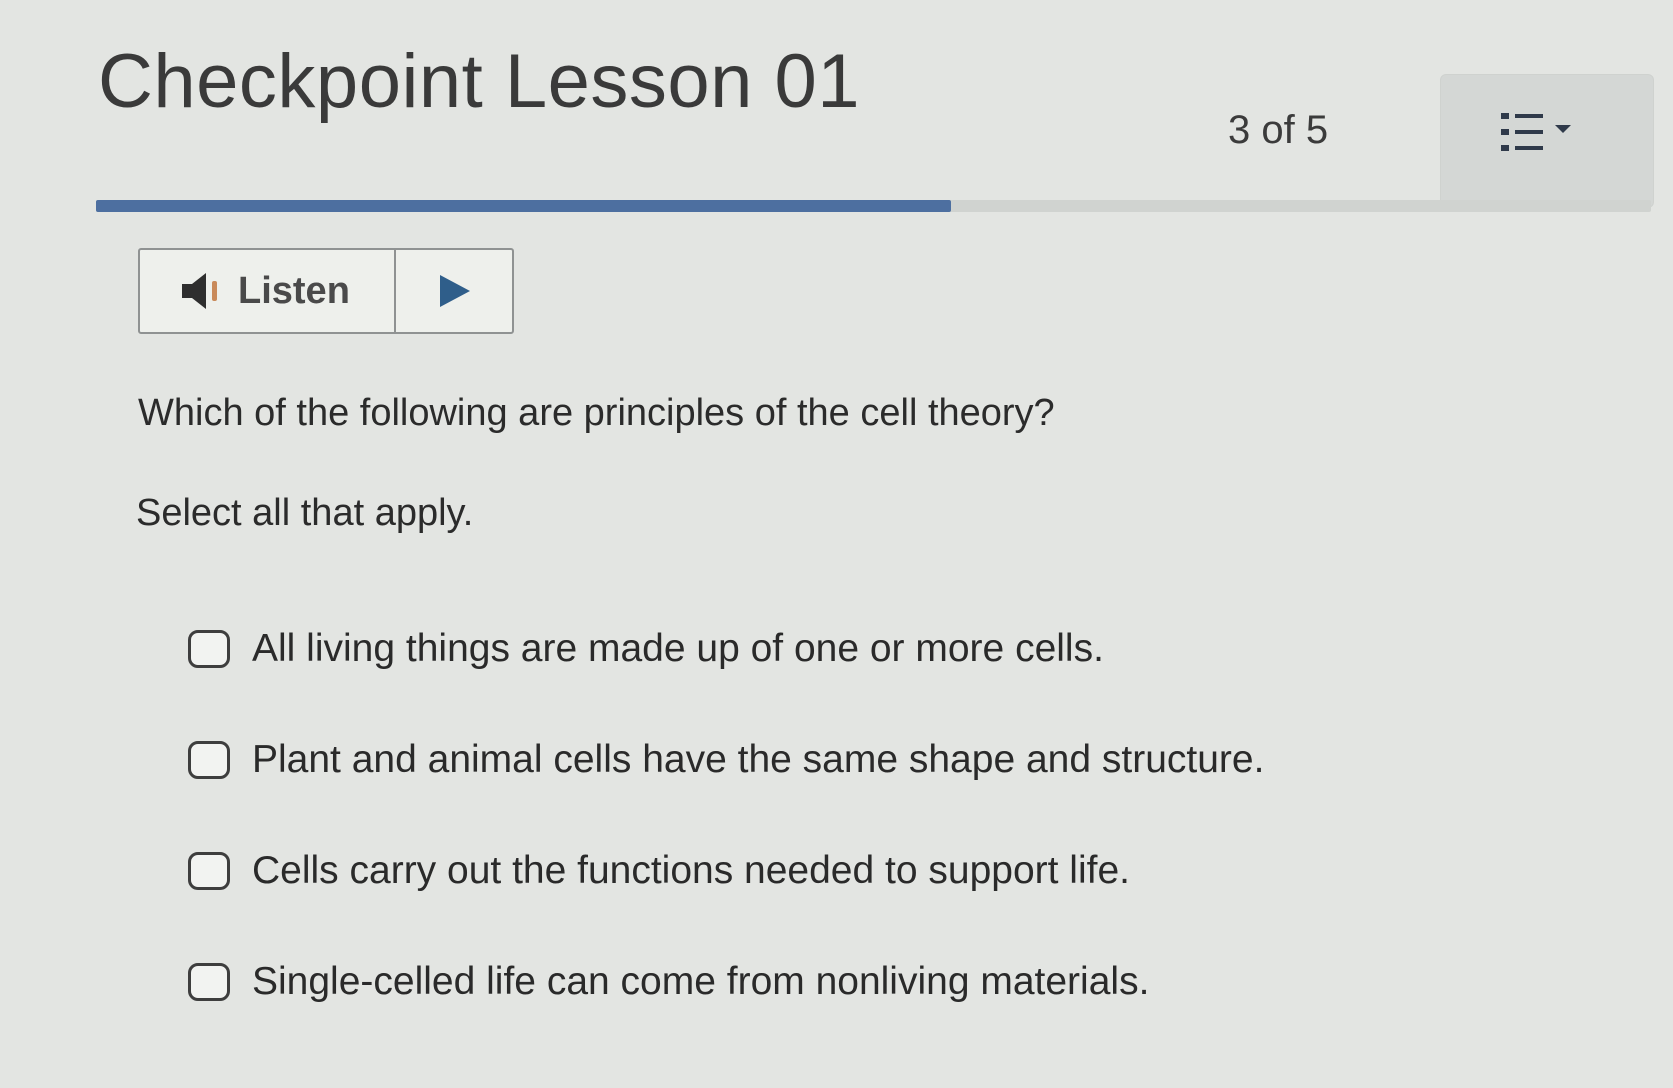 This screenshot has height=1088, width=1673. Describe the element at coordinates (479, 81) in the screenshot. I see `page-title: Checkpoint Lesson 01` at that location.